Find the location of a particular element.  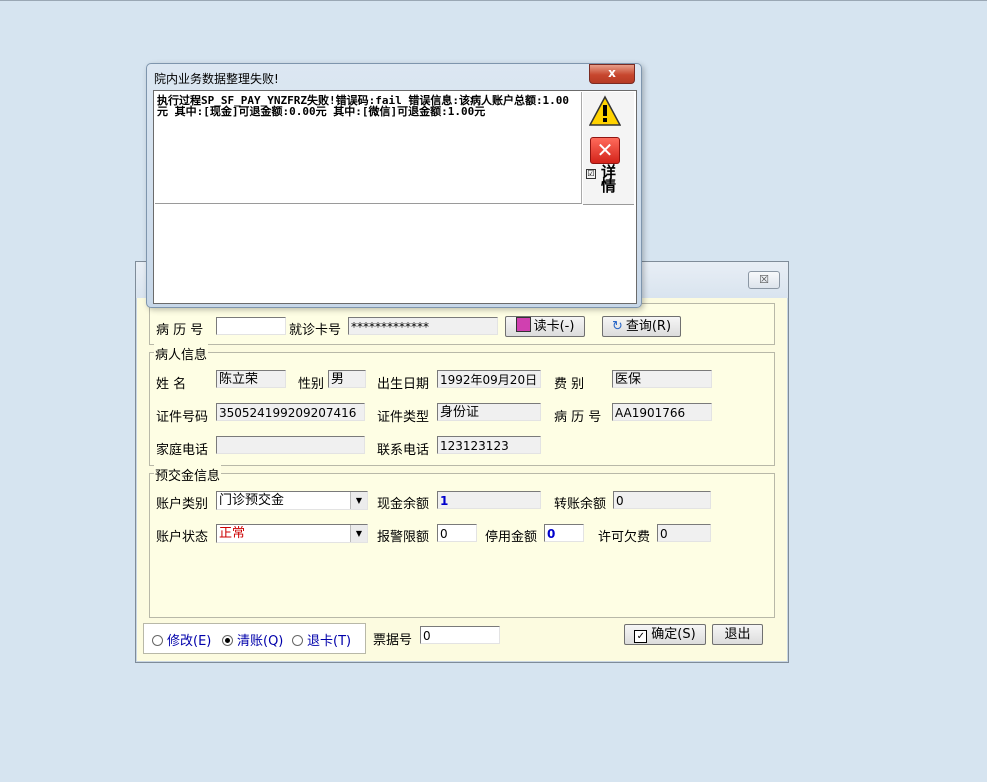

ok-button: ✓ 确定(S) is located at coordinates (665, 634).